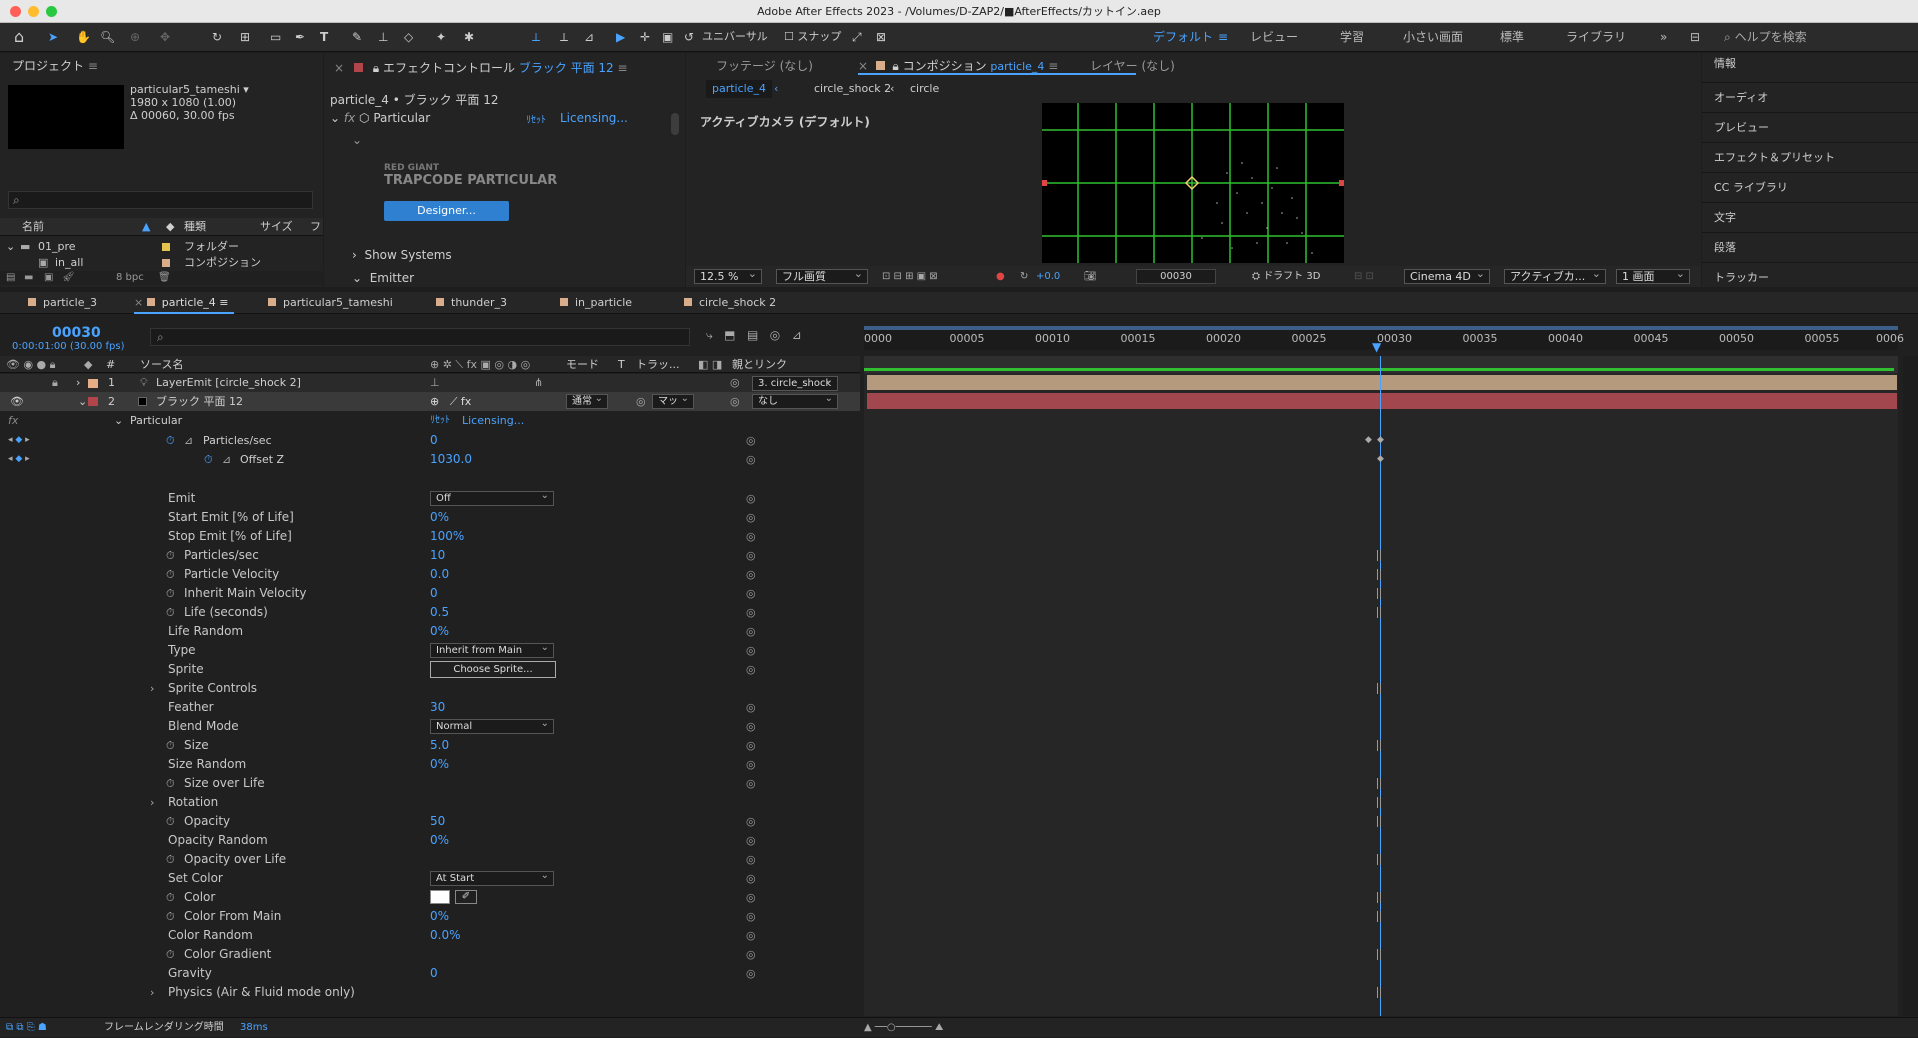  I want to click on pickwhip-icon: ◎, so click(735, 383).